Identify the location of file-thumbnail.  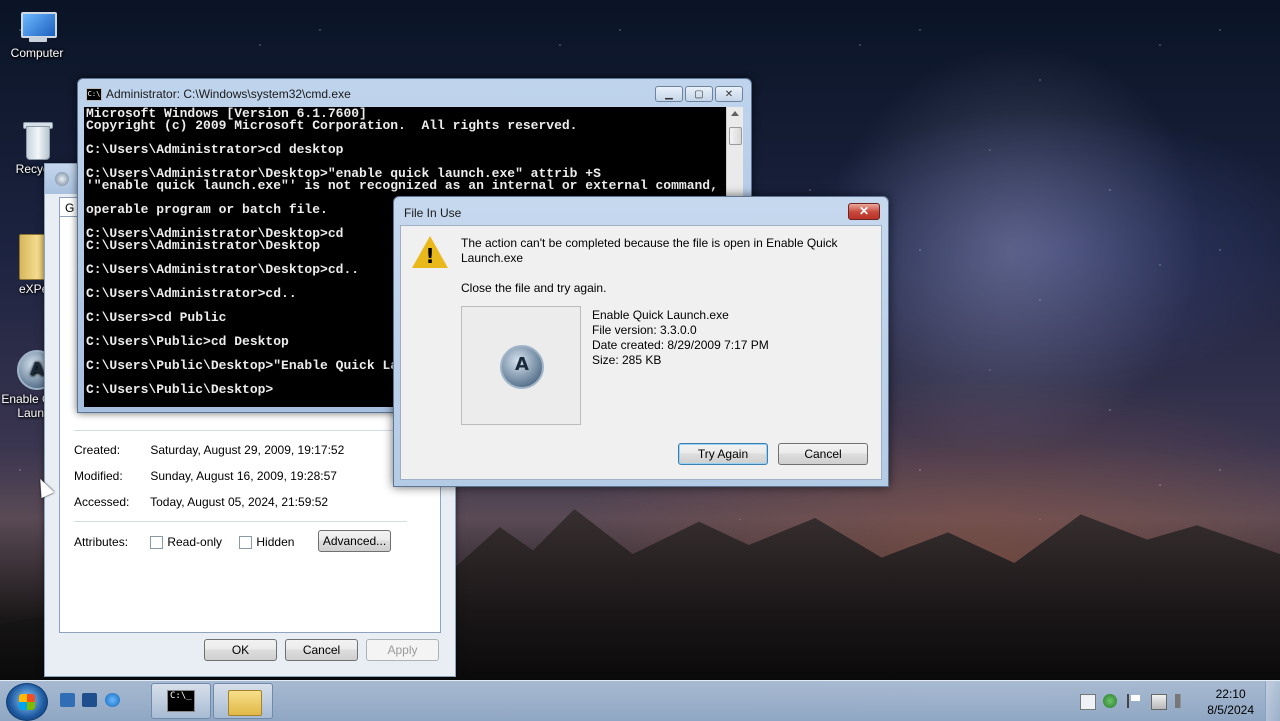
(521, 365).